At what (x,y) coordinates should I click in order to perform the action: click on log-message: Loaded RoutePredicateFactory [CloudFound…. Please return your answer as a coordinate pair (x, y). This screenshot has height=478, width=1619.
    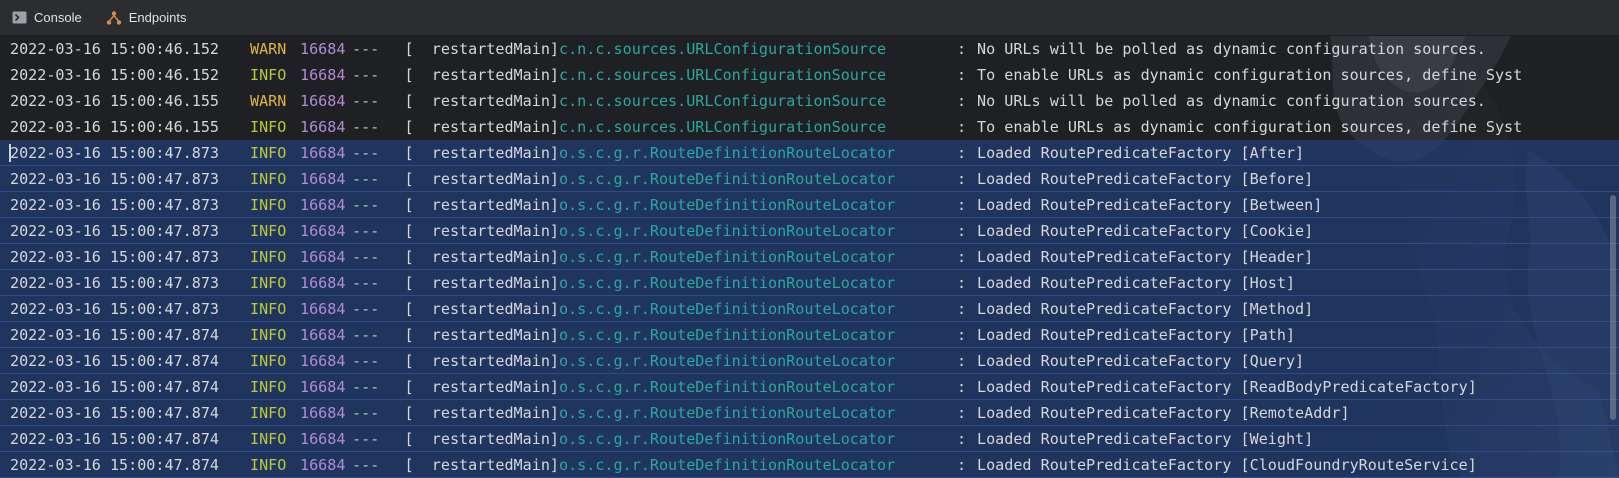
    Looking at the image, I should click on (1227, 465).